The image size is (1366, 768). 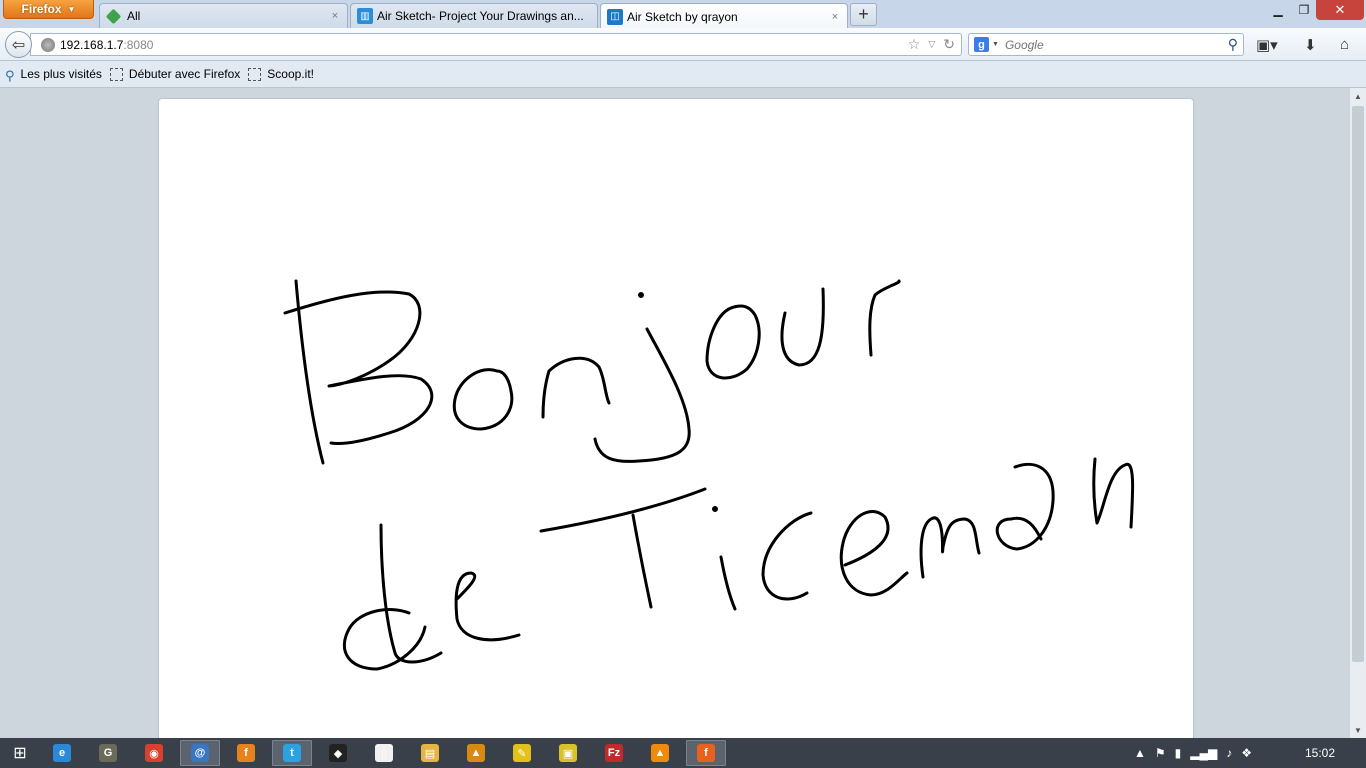 I want to click on taskbar-app-button: ✎, so click(x=522, y=753).